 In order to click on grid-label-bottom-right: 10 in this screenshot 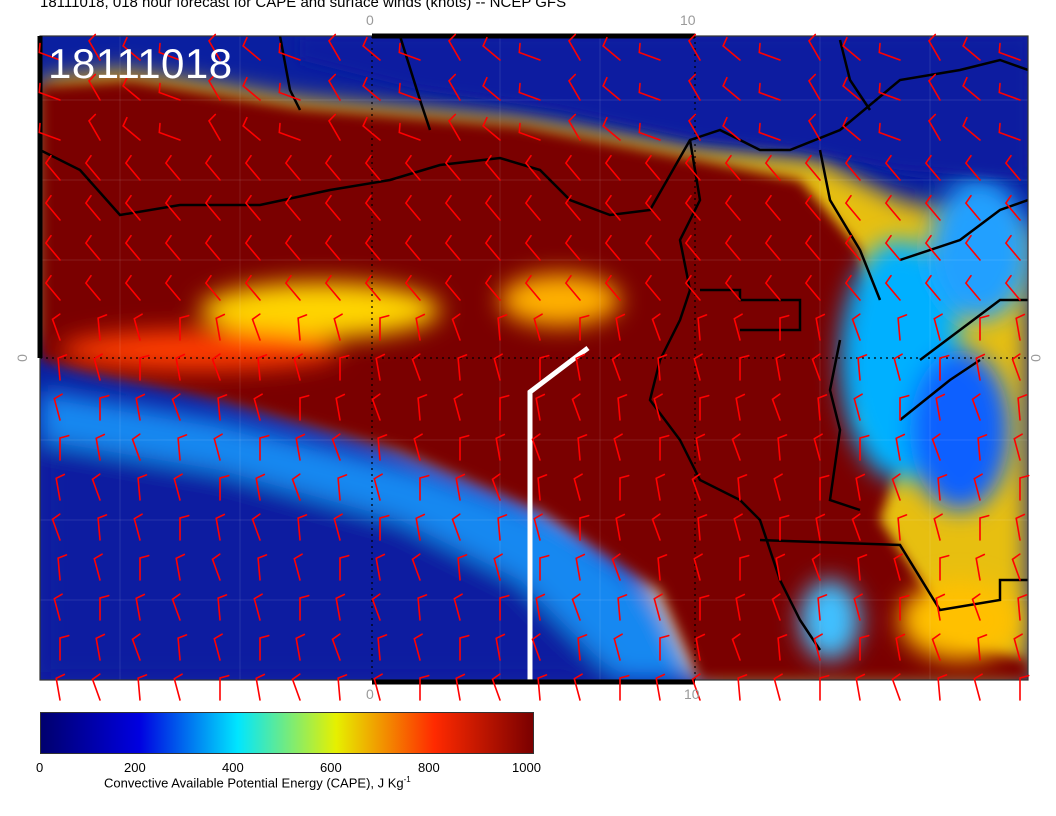, I will do `click(692, 694)`.